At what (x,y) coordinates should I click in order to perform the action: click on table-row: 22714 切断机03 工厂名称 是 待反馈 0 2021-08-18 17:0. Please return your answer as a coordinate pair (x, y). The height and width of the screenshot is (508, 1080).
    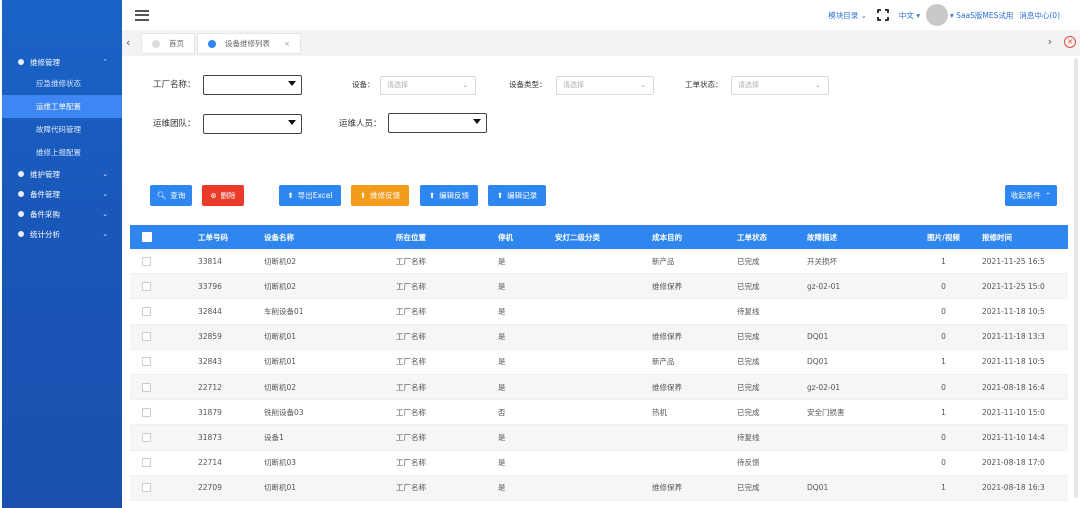
    Looking at the image, I should click on (599, 463).